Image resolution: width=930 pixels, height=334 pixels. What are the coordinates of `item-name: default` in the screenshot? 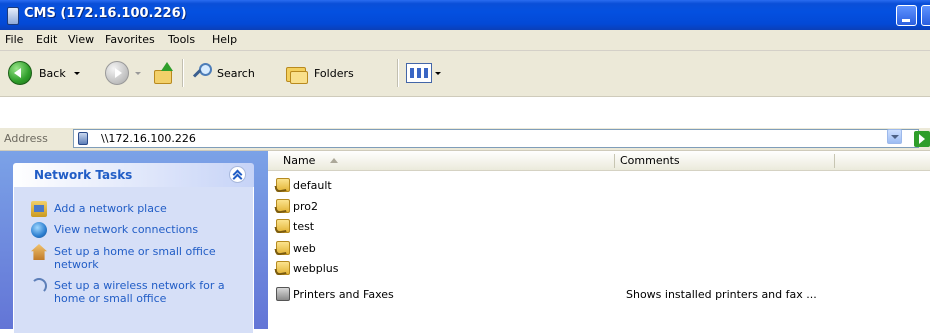 It's located at (312, 185).